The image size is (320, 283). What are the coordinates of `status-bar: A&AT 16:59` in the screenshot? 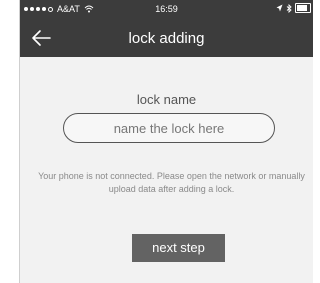 It's located at (166, 9).